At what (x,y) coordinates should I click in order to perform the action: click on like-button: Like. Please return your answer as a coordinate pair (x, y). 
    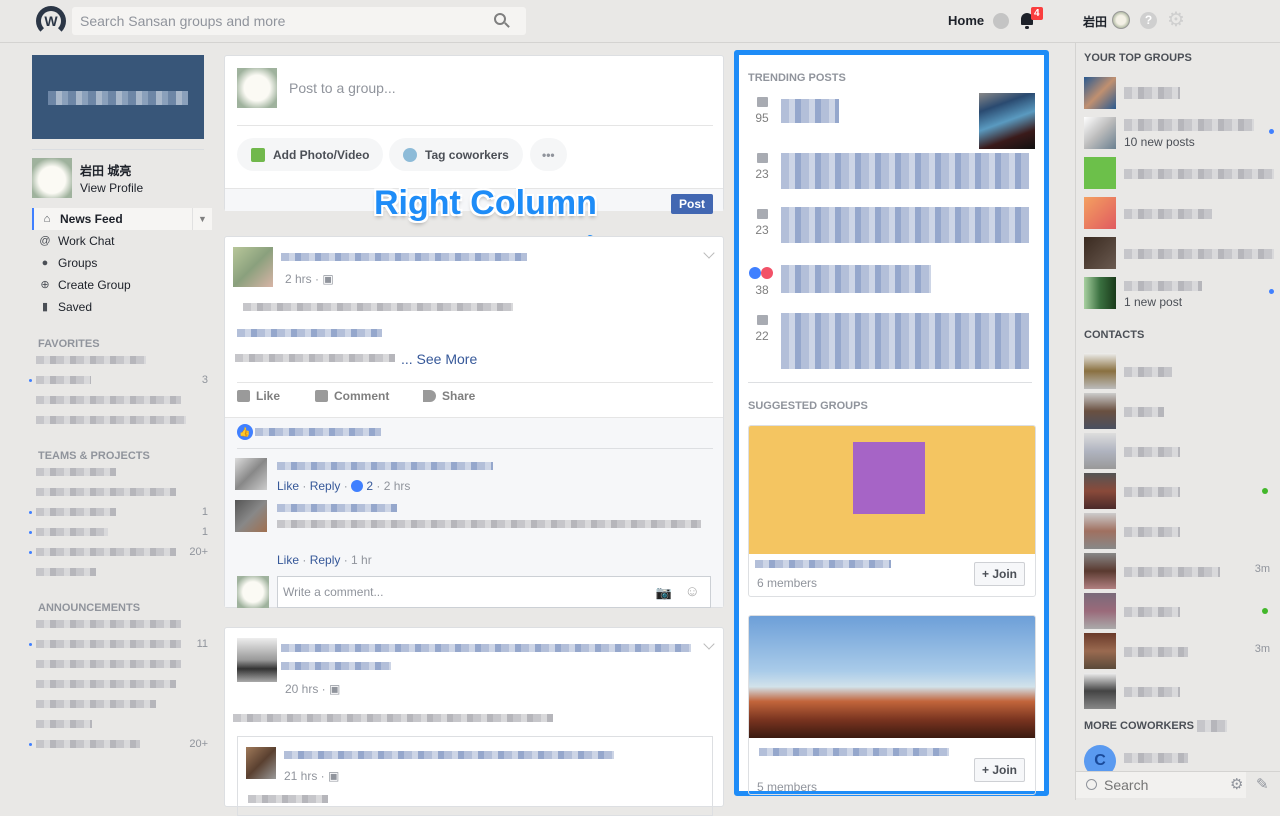
    Looking at the image, I should click on (258, 396).